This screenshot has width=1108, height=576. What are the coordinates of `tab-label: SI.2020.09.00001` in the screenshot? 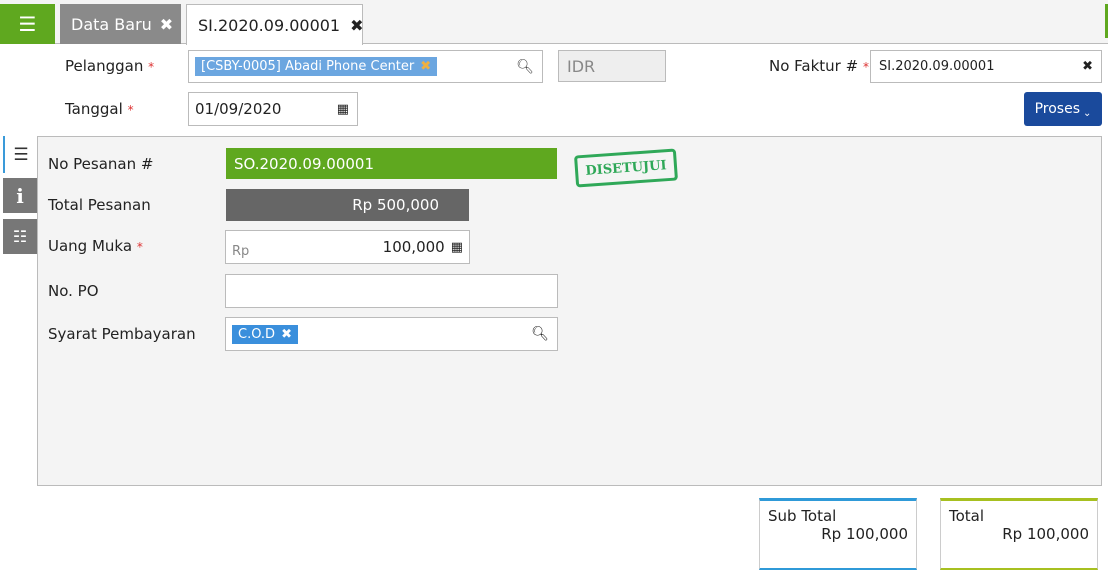 It's located at (269, 25).